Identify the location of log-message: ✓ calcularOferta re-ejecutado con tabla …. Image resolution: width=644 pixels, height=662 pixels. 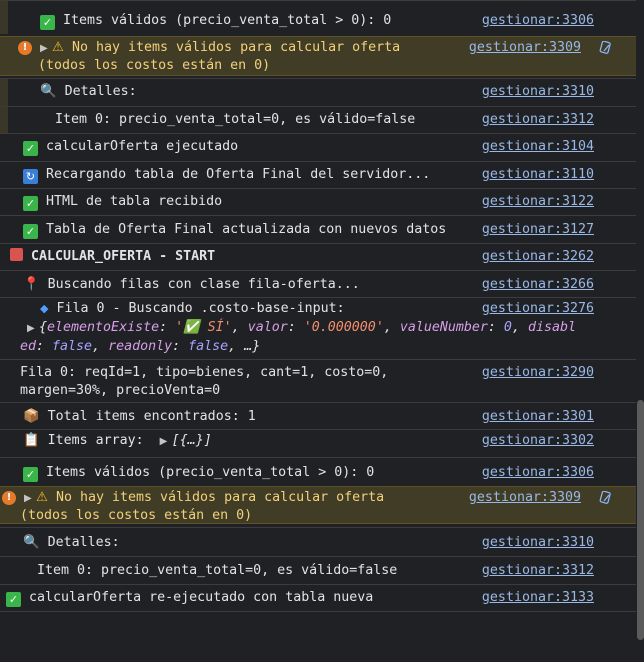
(189, 598).